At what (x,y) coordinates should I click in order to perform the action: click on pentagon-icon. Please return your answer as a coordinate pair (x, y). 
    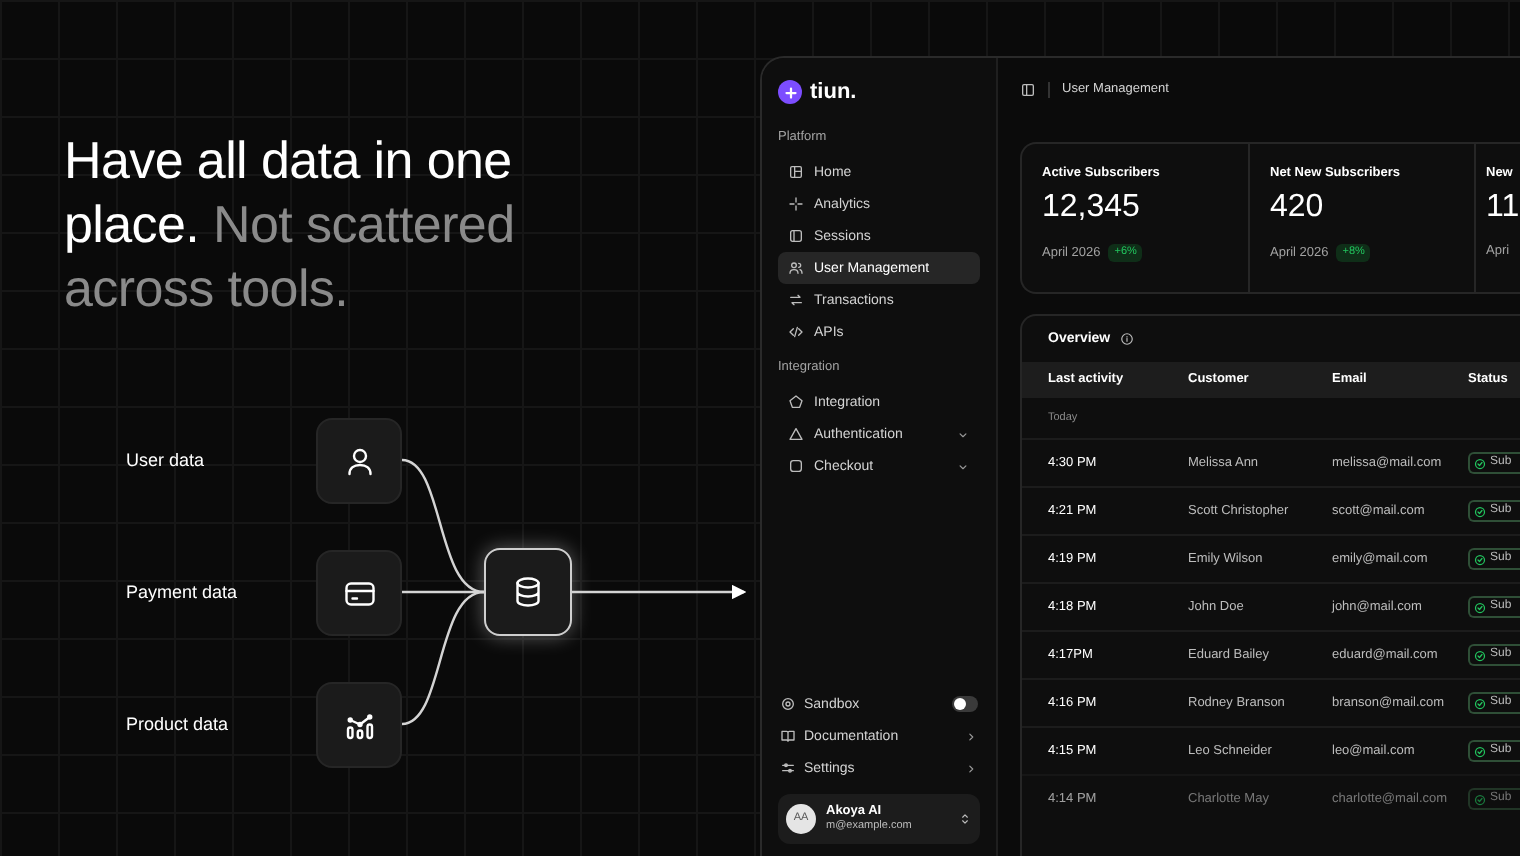
    Looking at the image, I should click on (796, 402).